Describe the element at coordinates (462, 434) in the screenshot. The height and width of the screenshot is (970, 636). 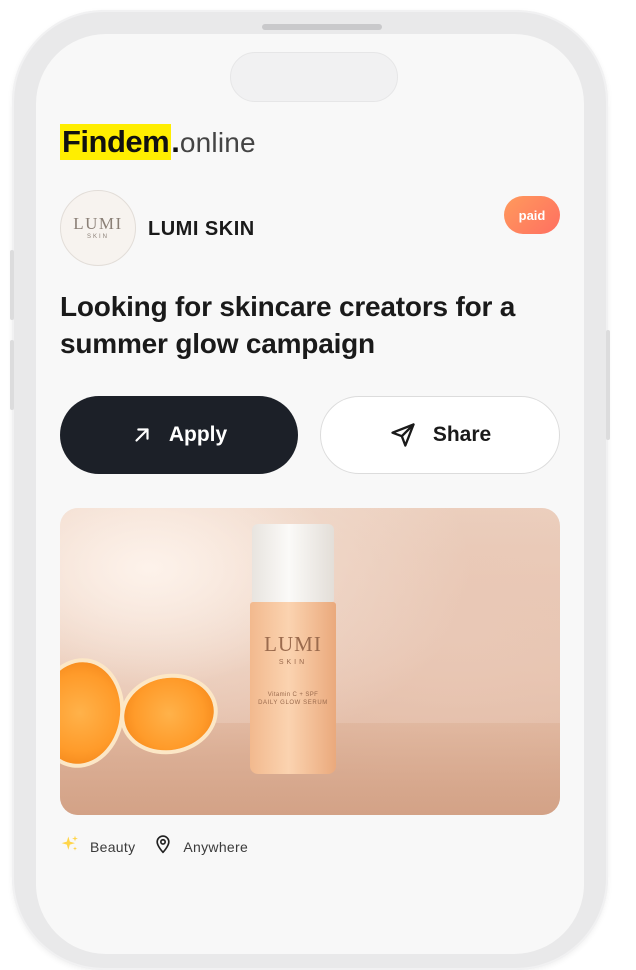
I see `share-label: Share` at that location.